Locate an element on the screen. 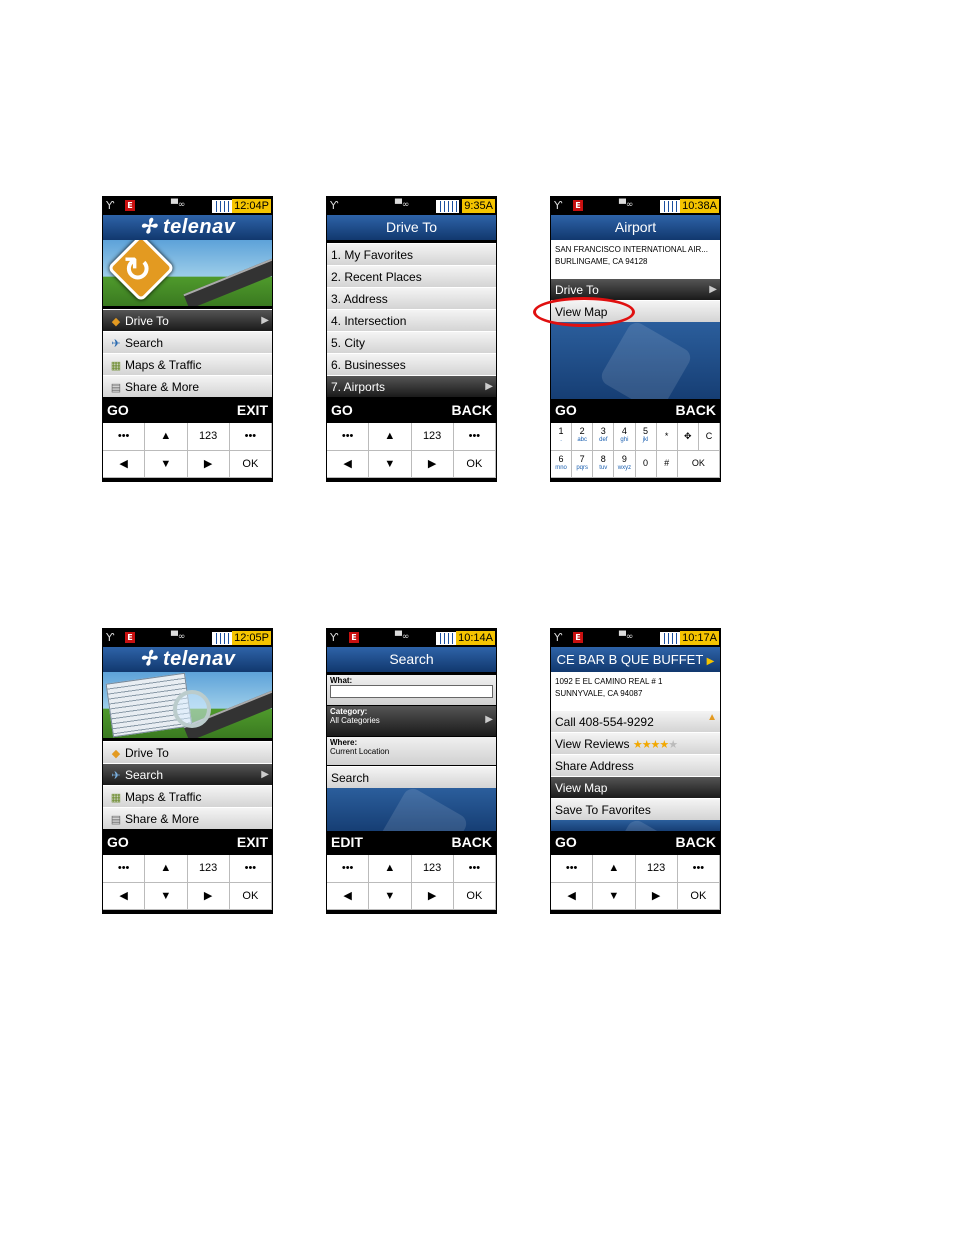  address-line-1: 1092 E EL CAMINO REAL # 1 is located at coordinates (609, 681).